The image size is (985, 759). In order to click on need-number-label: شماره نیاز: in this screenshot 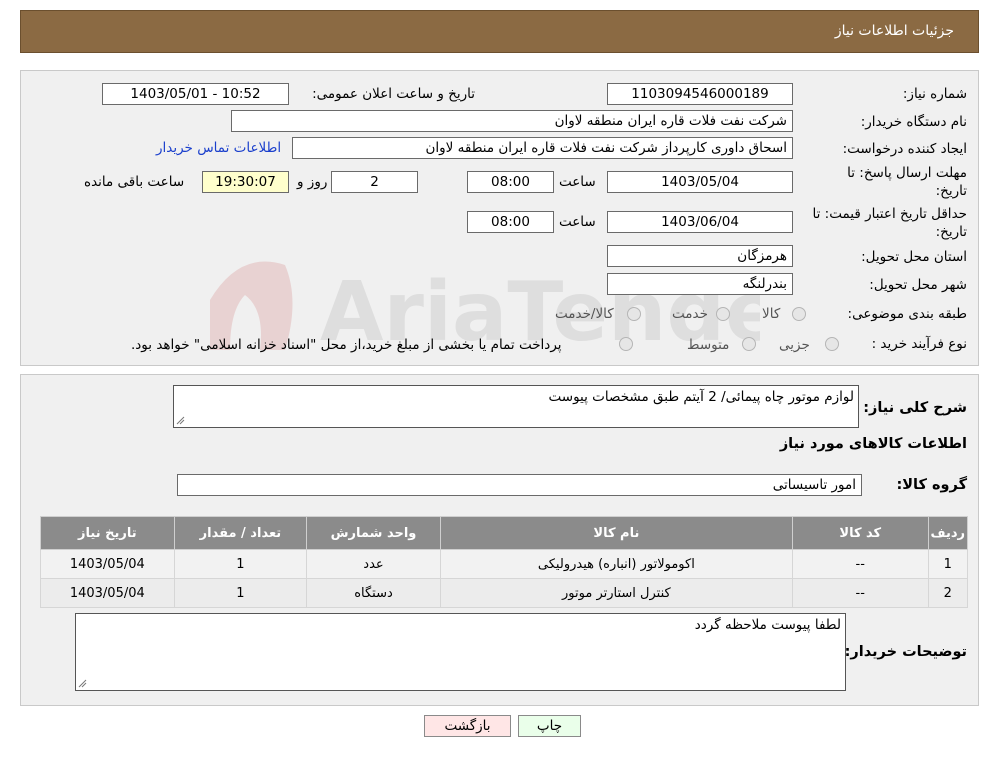, I will do `click(934, 94)`.